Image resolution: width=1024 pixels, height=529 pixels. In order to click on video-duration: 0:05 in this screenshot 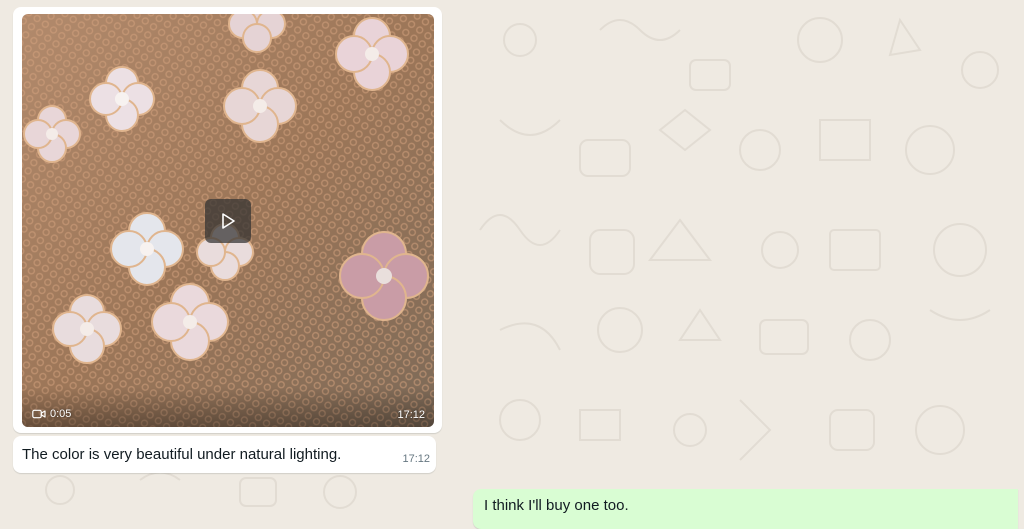, I will do `click(51, 414)`.